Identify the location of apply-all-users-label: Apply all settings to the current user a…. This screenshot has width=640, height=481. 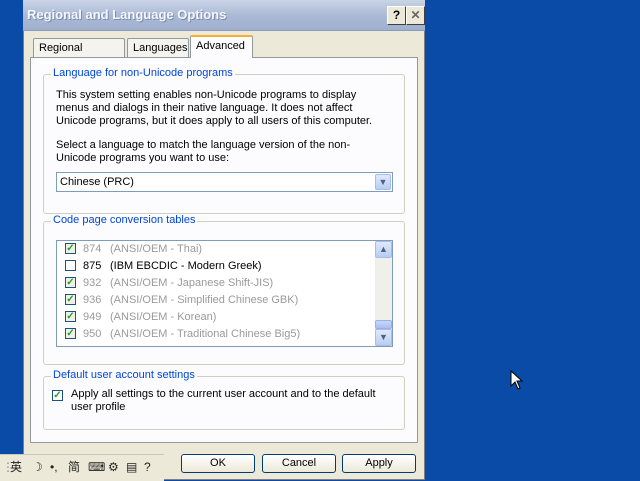
(231, 401).